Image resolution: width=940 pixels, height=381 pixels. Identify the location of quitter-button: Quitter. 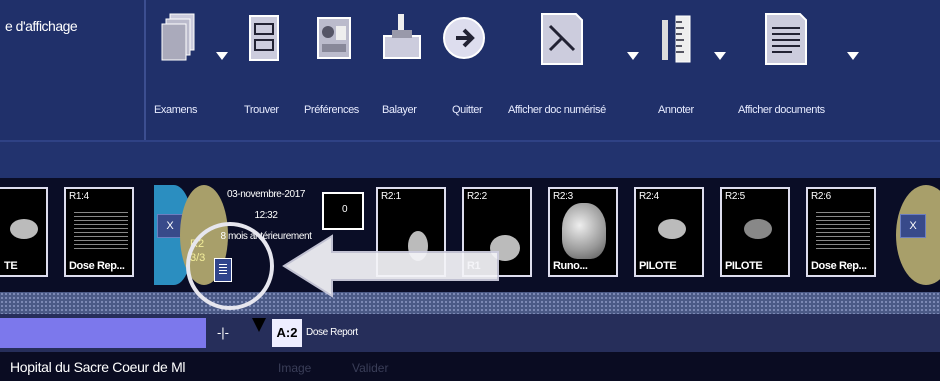
(465, 70).